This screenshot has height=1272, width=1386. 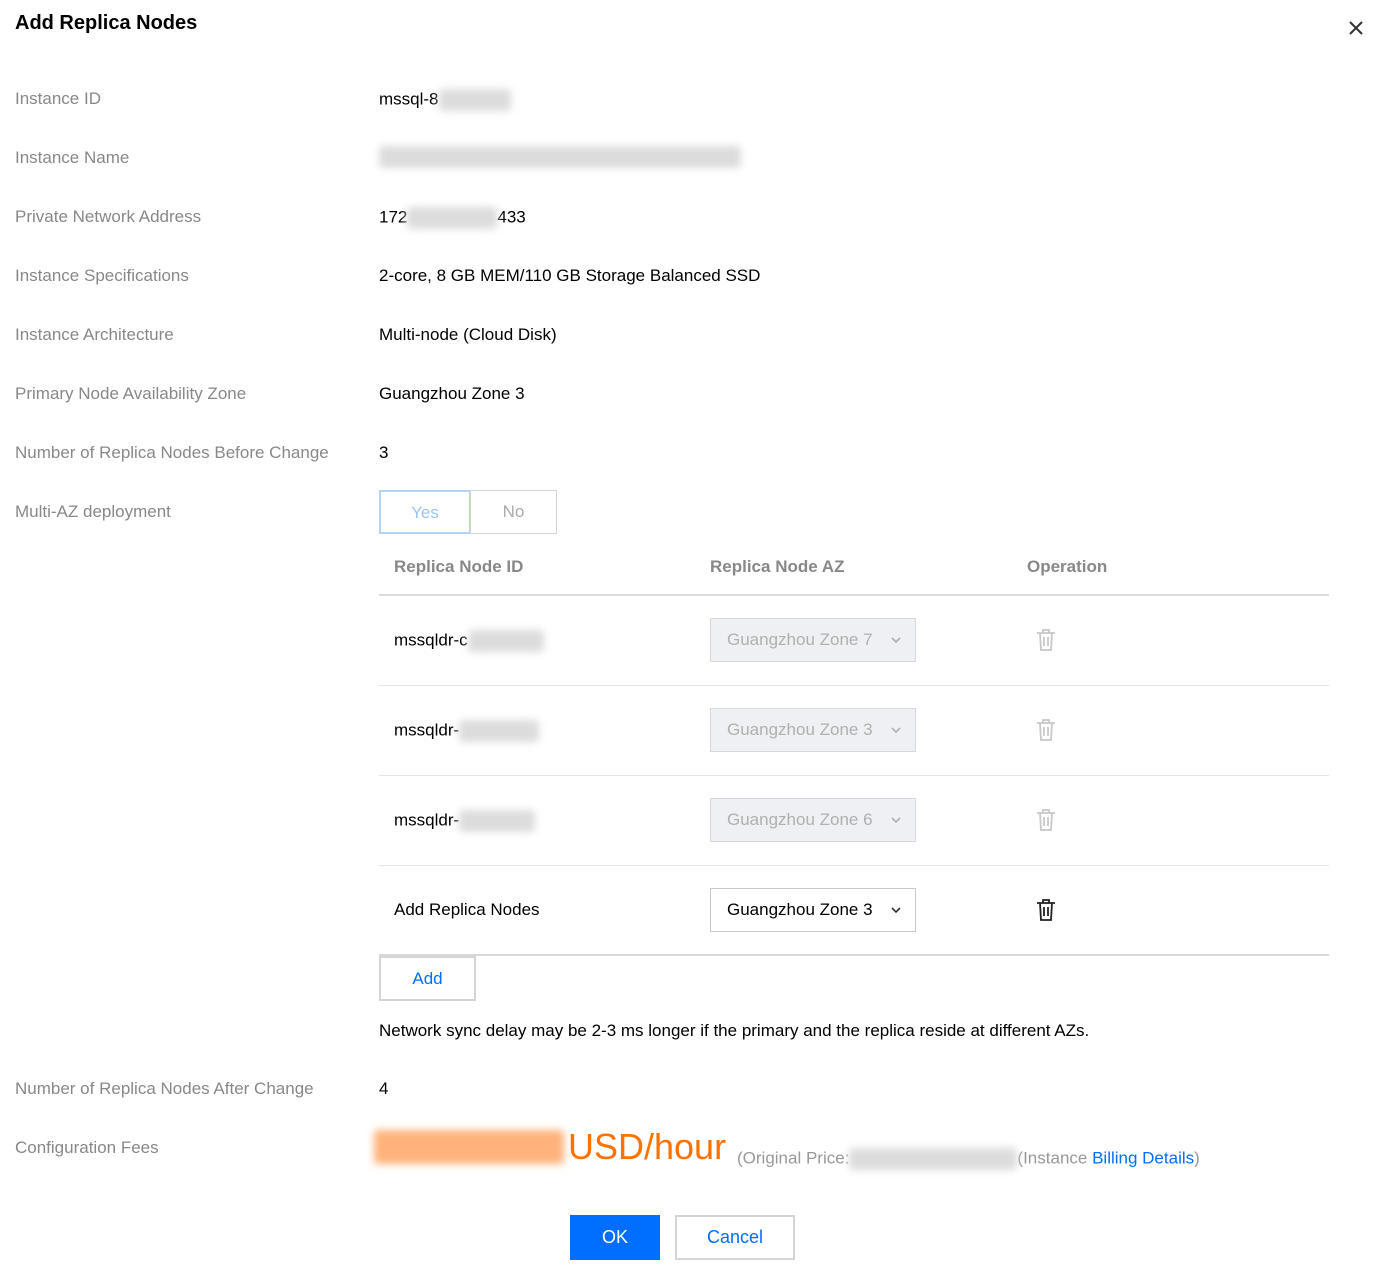 I want to click on price-unit: USD/hour, so click(x=647, y=1146).